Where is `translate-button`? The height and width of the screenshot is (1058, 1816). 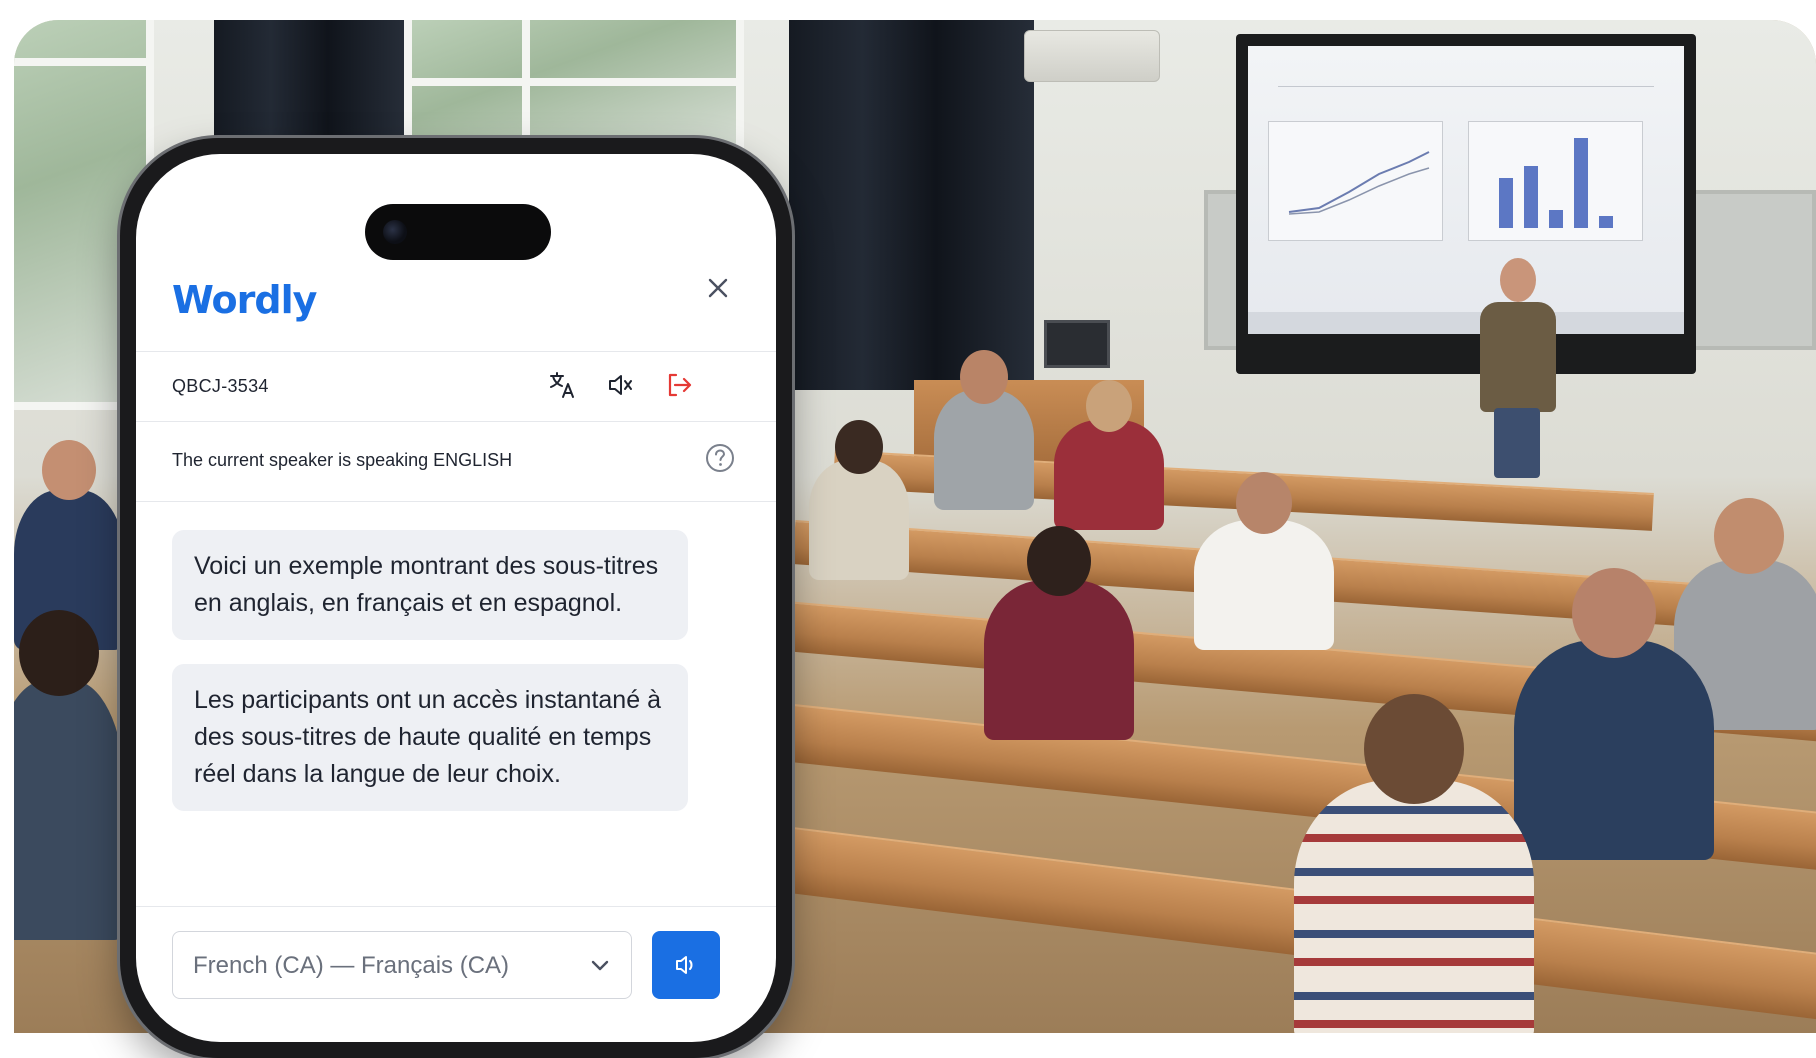 translate-button is located at coordinates (563, 385).